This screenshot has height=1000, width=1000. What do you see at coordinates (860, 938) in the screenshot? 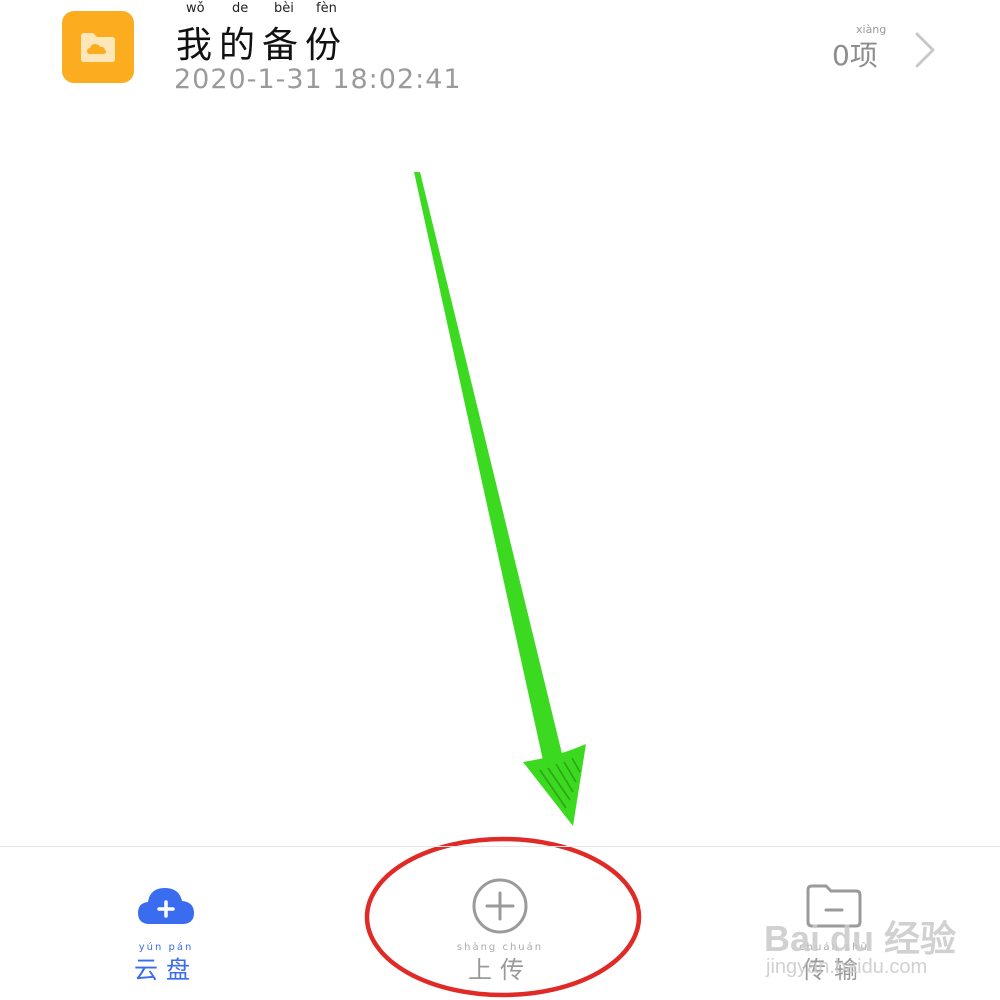
I see `baidu-watermark-logo: Bai du 经验` at bounding box center [860, 938].